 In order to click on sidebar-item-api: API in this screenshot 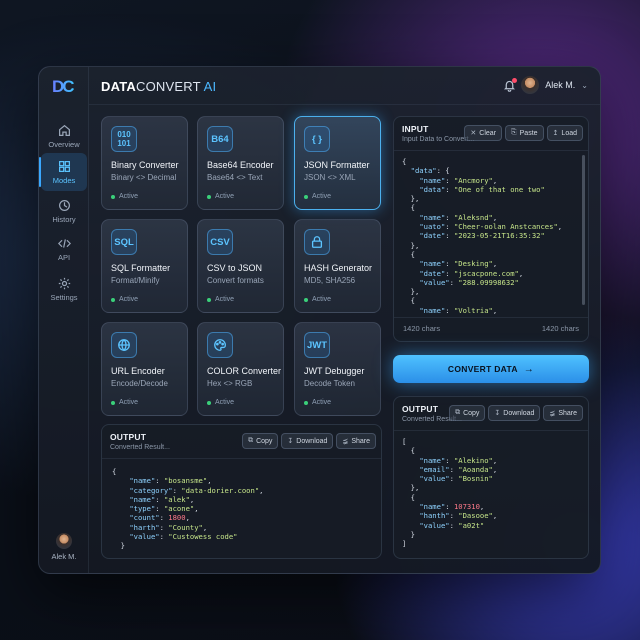, I will do `click(64, 249)`.